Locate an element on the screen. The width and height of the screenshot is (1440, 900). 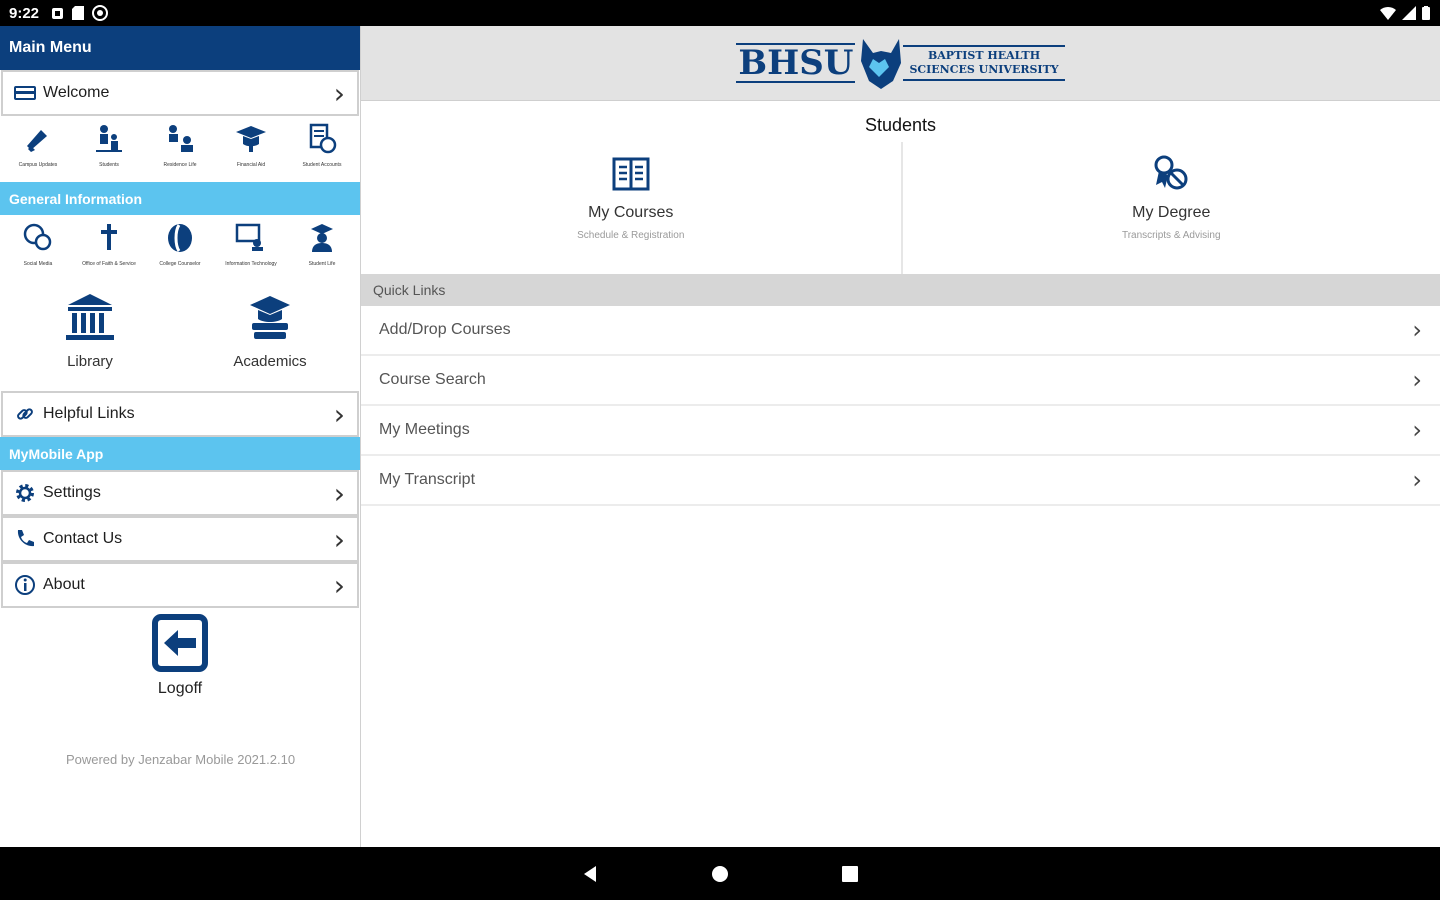
residence-life-icon is located at coordinates (181, 138).